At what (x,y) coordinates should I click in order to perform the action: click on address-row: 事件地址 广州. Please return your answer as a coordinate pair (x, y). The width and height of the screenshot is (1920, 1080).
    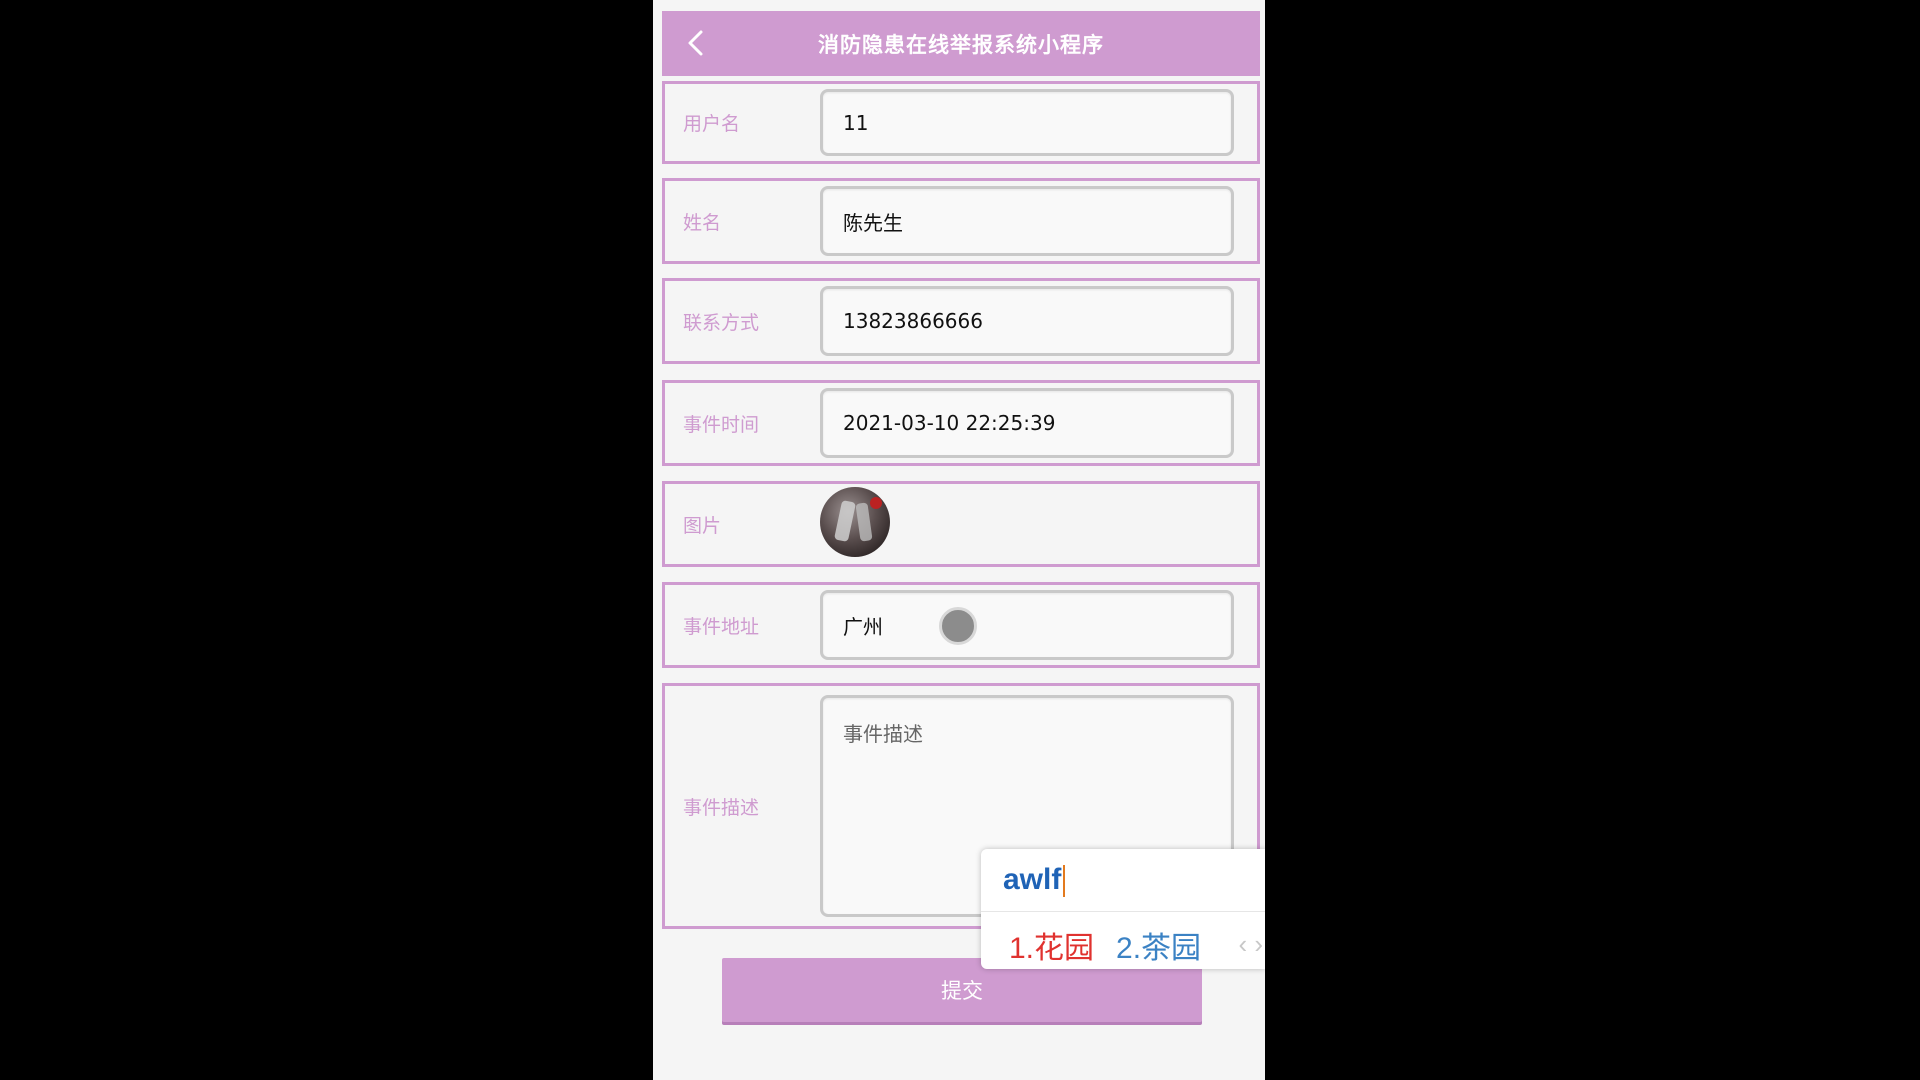
    Looking at the image, I should click on (961, 625).